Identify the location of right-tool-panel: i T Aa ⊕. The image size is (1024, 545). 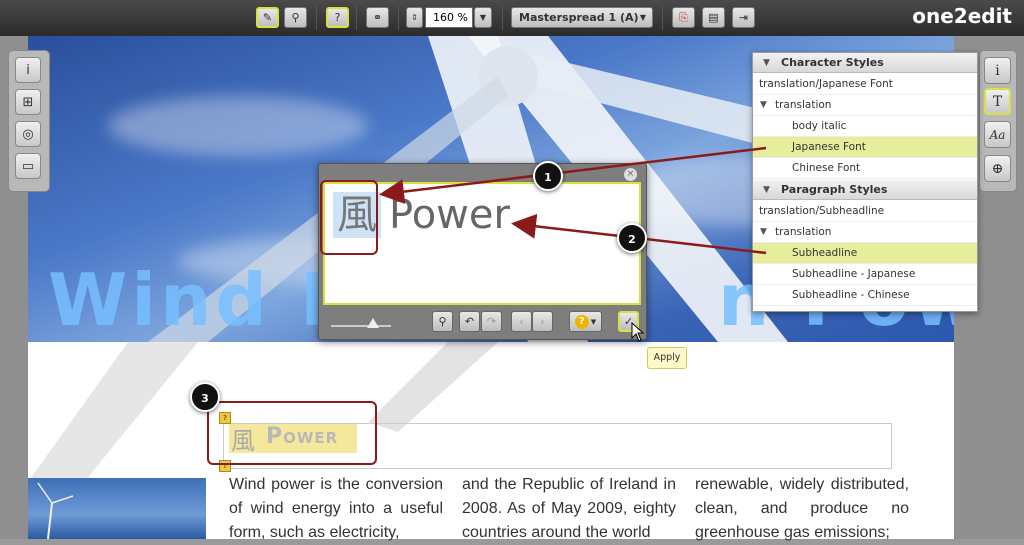
(998, 121).